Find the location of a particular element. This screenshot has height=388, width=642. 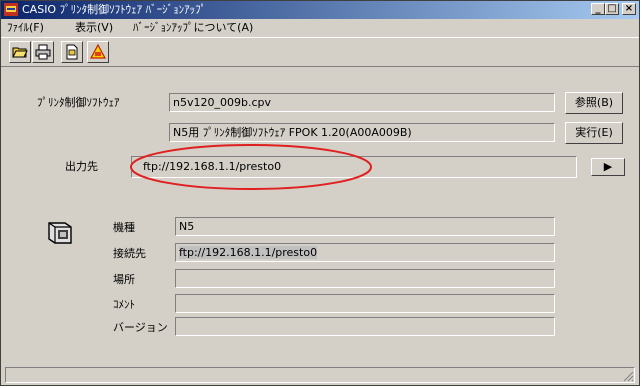

connection-label: 接続先 is located at coordinates (129, 253).